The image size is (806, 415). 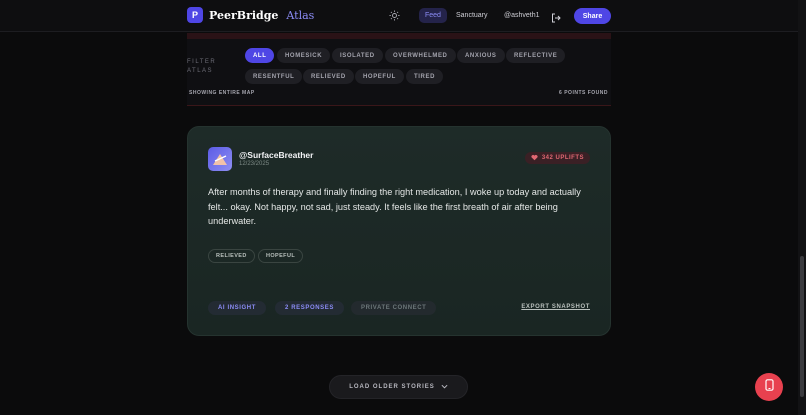 I want to click on filter-atlas-label: FILTER ATLAS, so click(x=202, y=66).